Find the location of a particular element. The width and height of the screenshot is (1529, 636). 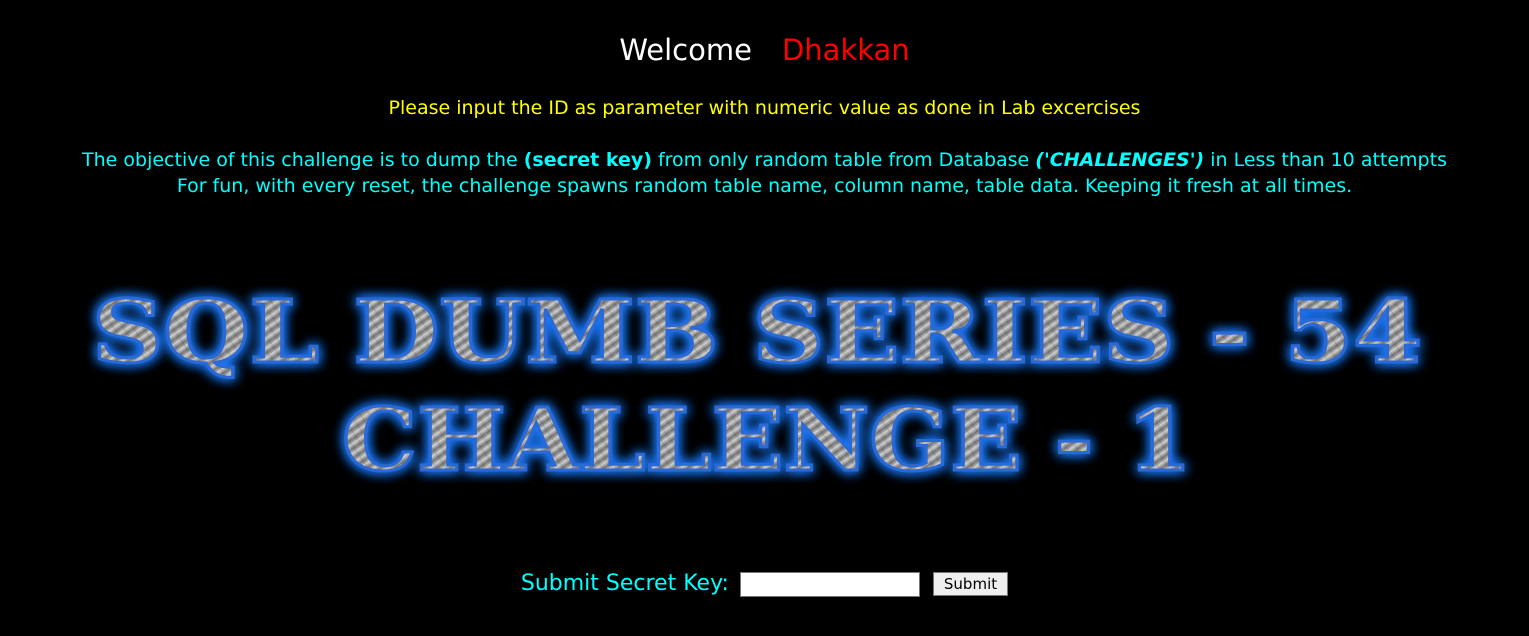

secret-key-label: Submit Secret Key: is located at coordinates (624, 583).